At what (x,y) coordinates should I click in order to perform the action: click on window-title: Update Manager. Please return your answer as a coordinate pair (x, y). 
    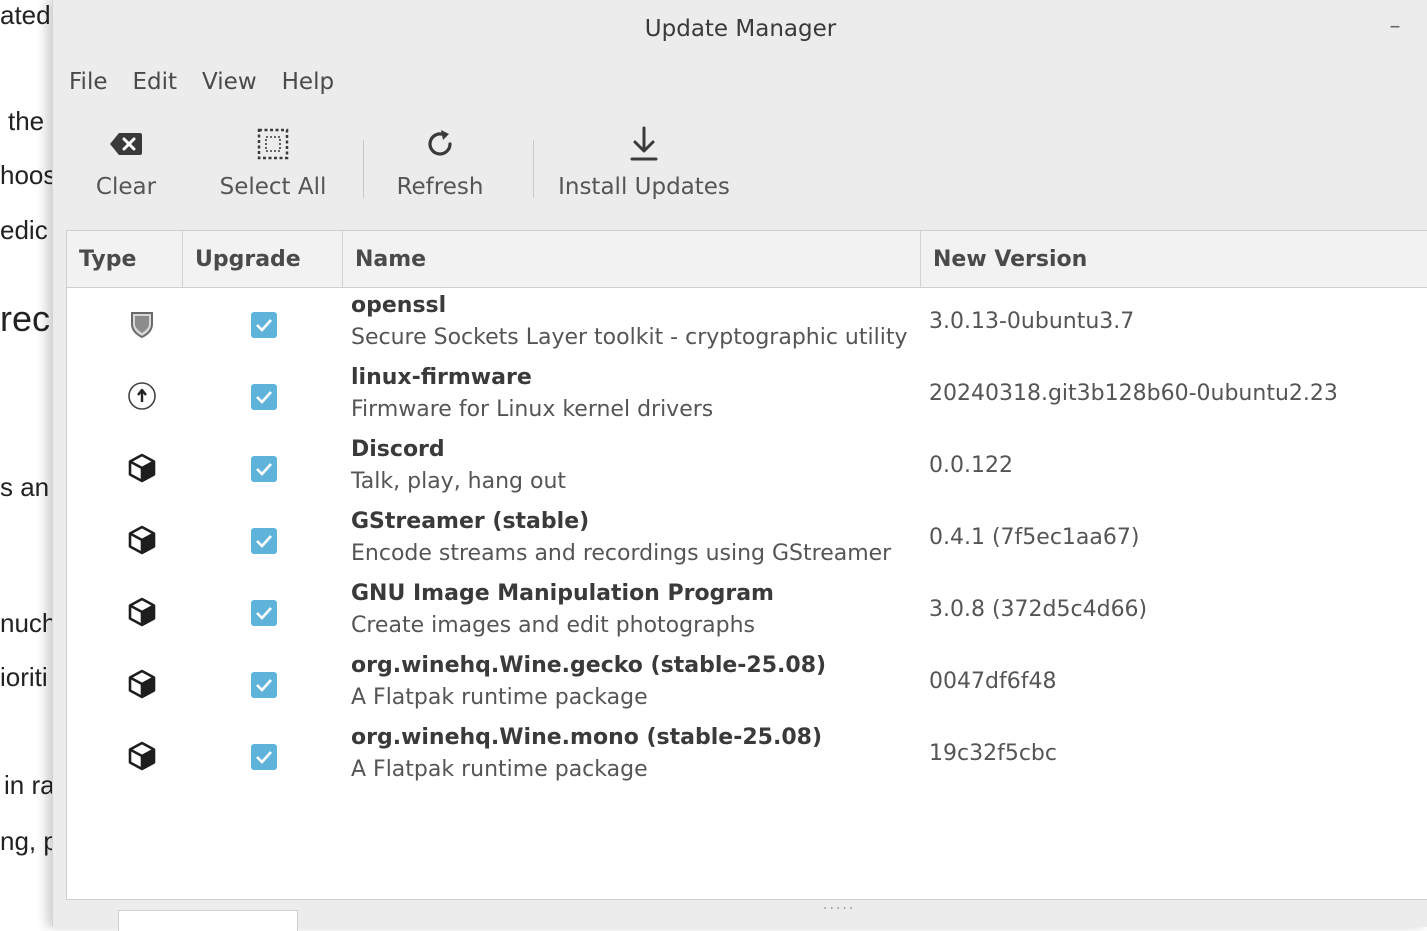
    Looking at the image, I should click on (740, 29).